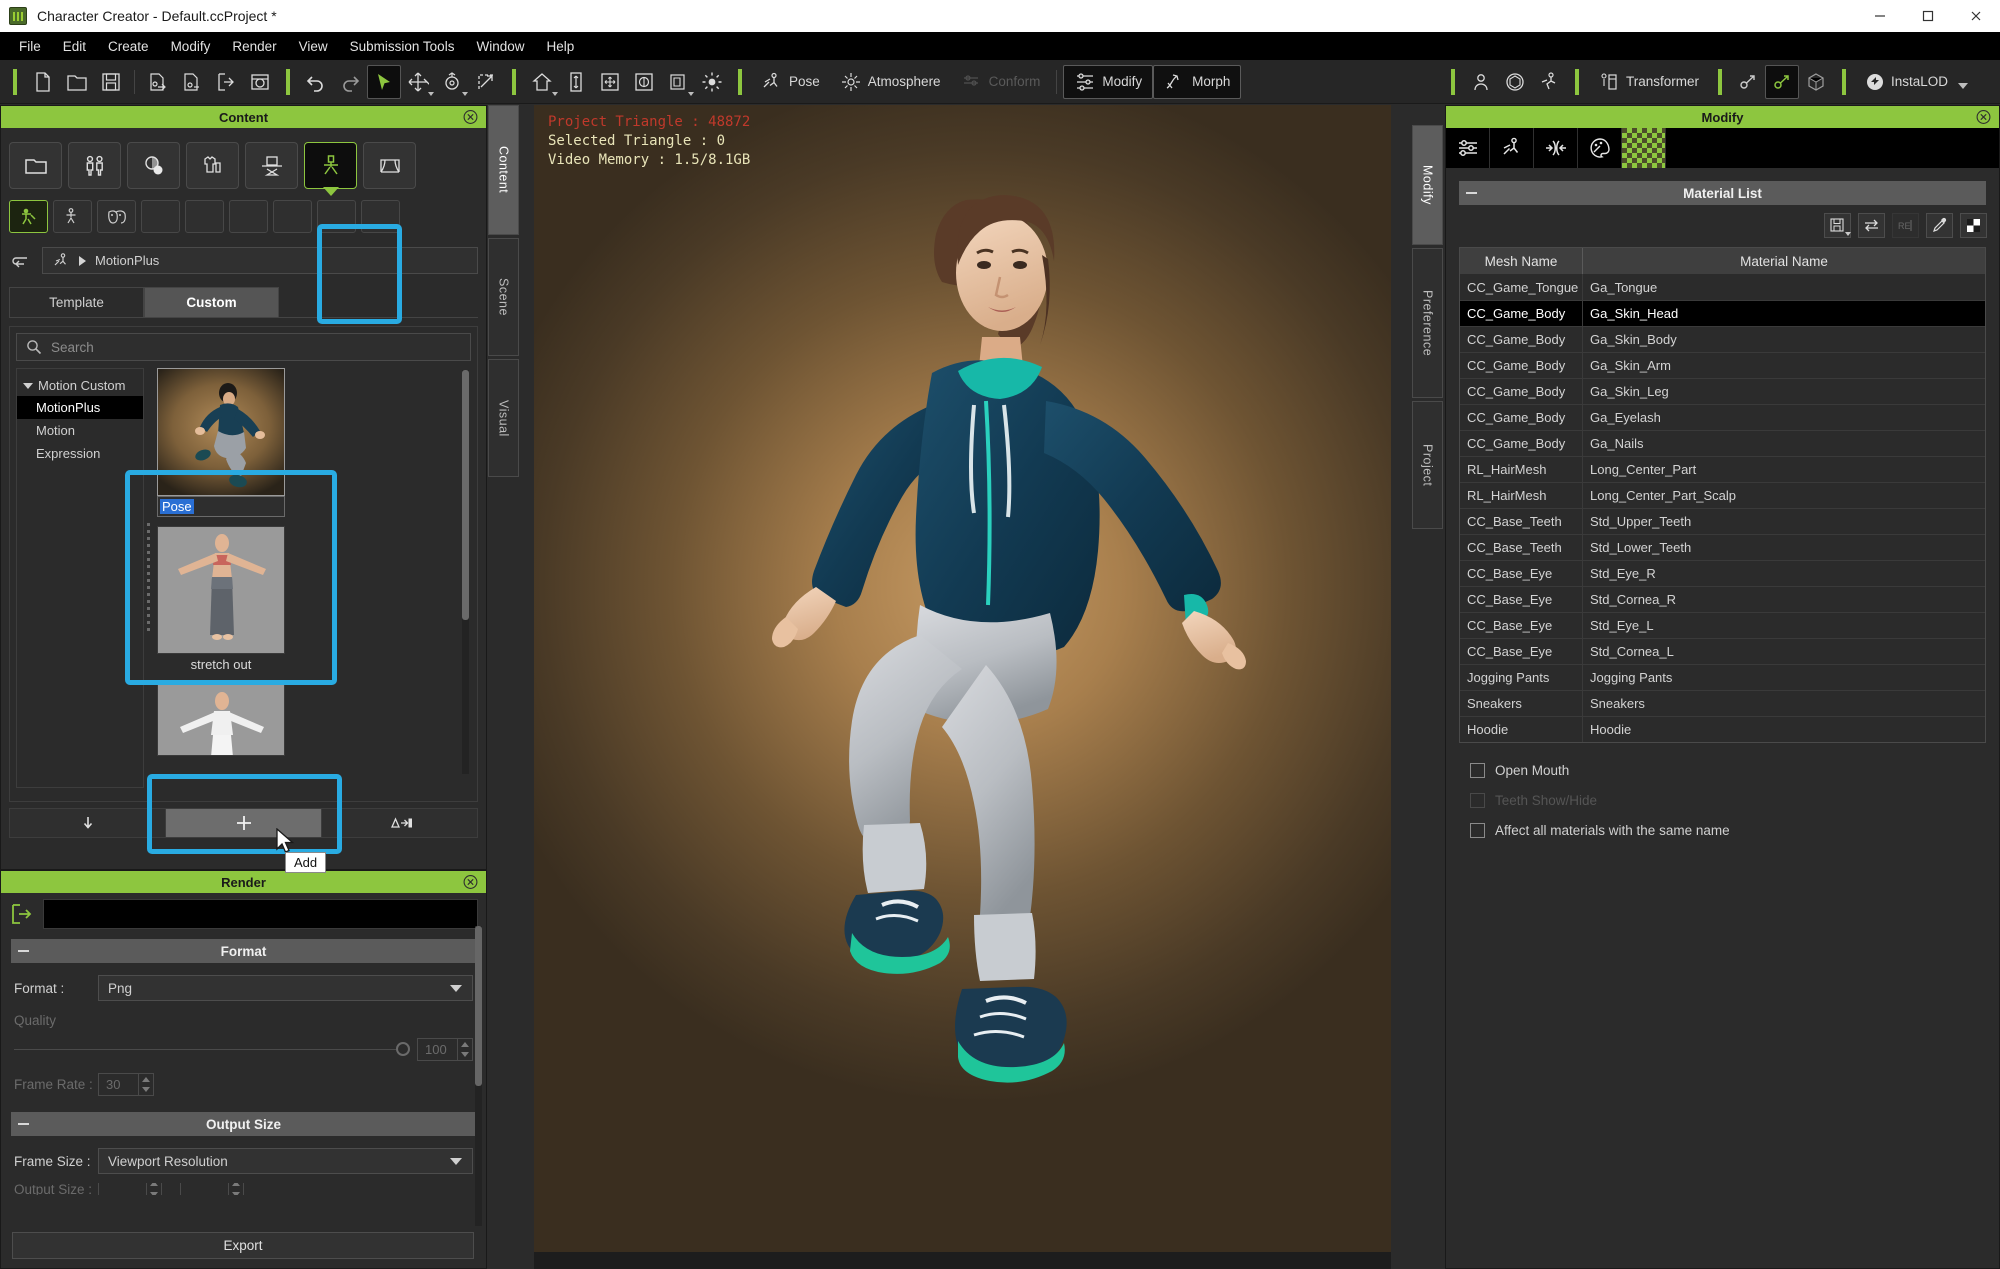 This screenshot has height=1269, width=2000. What do you see at coordinates (21, 261) in the screenshot?
I see `back-arrow-icon` at bounding box center [21, 261].